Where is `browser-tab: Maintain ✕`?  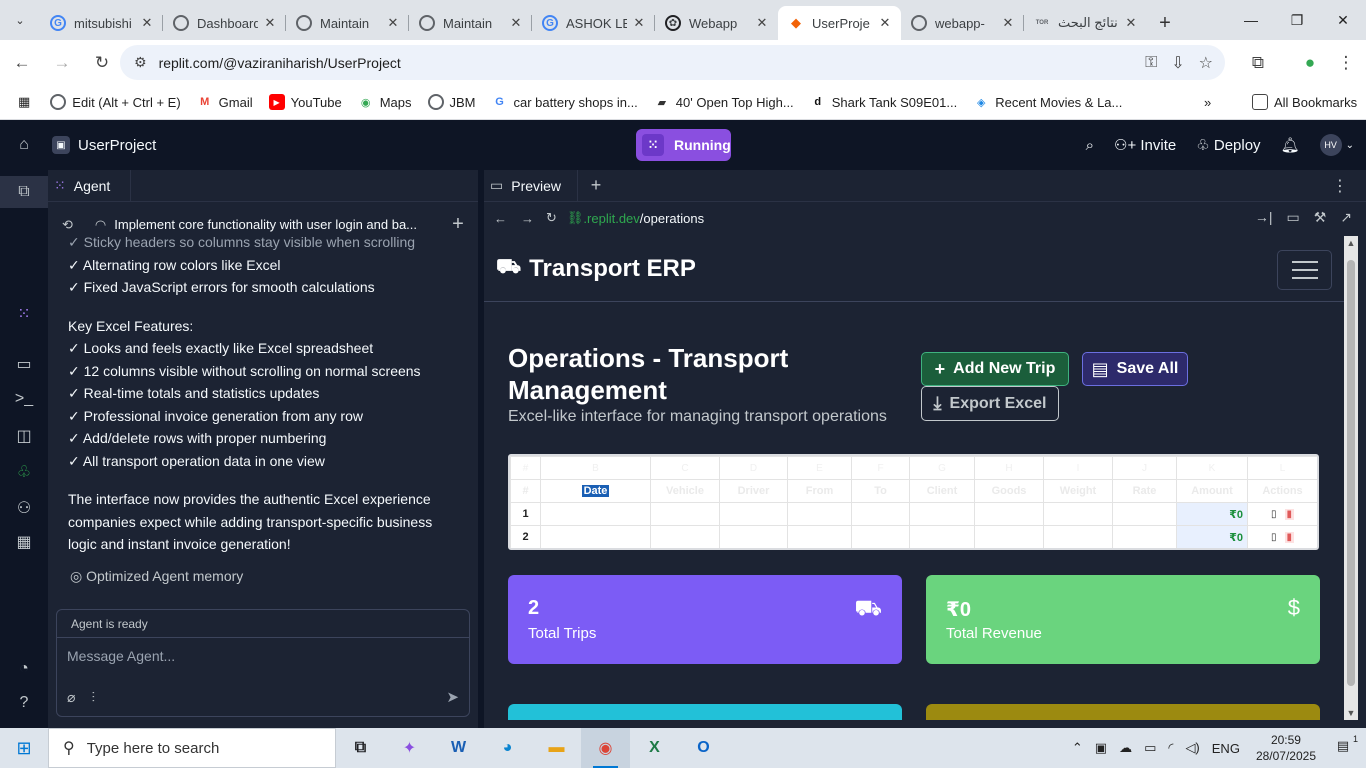
browser-tab: Maintain ✕ is located at coordinates (347, 23).